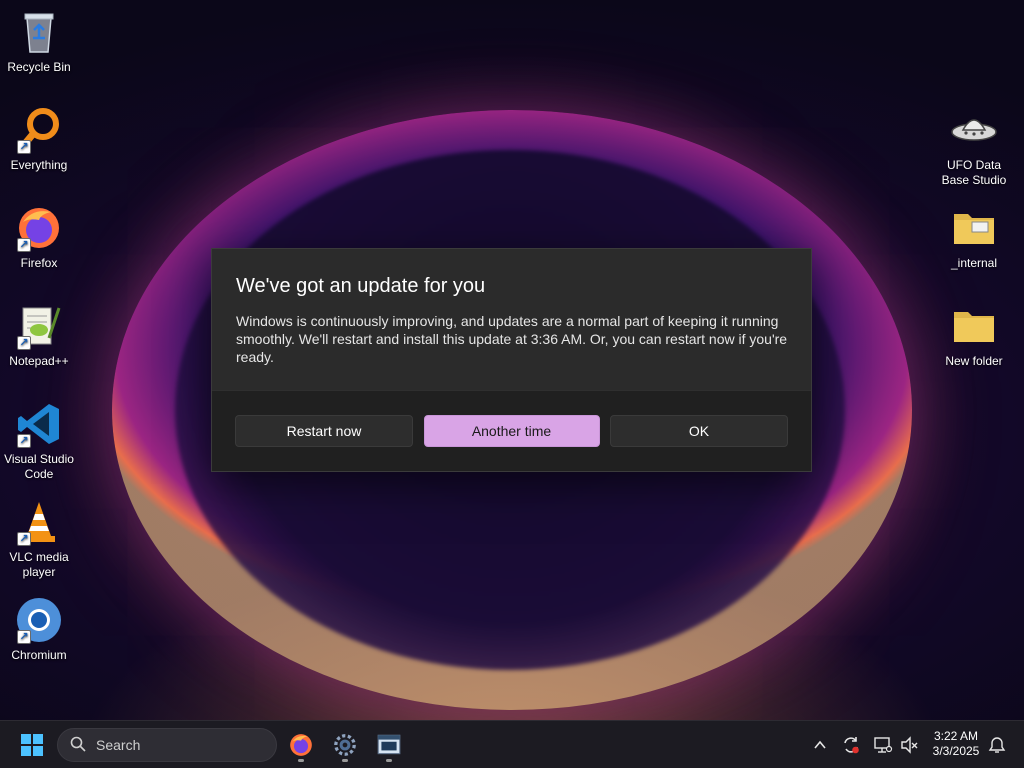  Describe the element at coordinates (883, 745) in the screenshot. I see `network-icon` at that location.